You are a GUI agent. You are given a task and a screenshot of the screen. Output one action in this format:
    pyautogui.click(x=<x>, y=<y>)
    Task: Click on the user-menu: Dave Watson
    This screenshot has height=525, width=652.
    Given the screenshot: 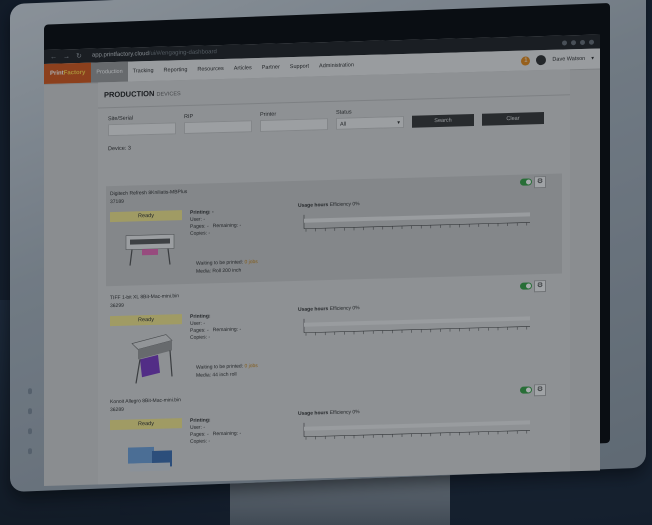 What is the action you would take?
    pyautogui.click(x=568, y=59)
    